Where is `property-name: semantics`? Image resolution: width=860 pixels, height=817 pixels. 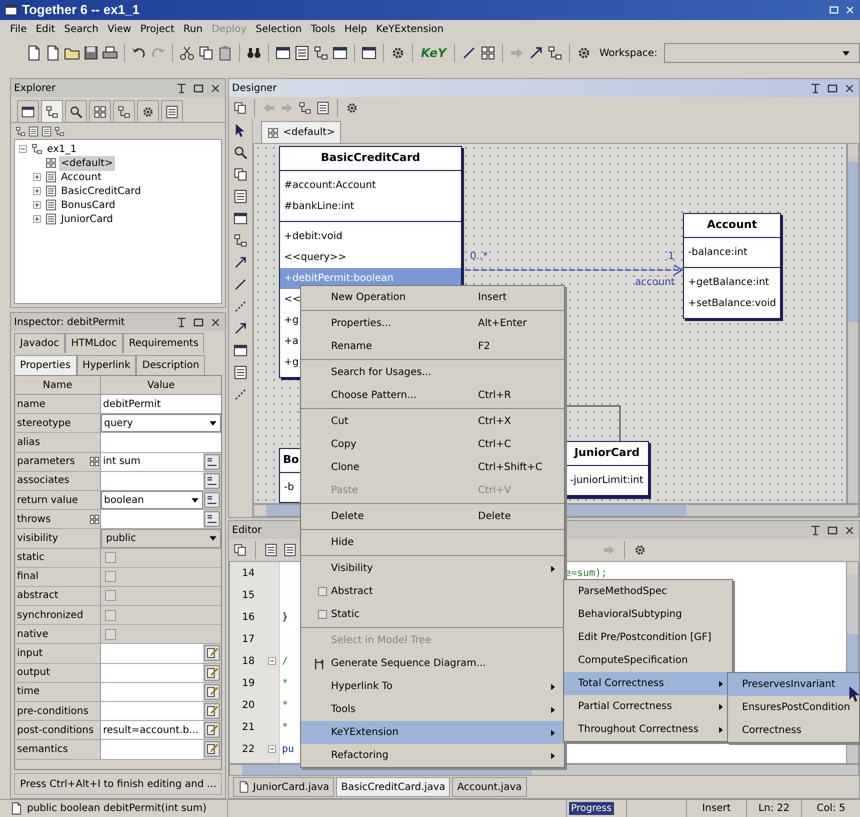 property-name: semantics is located at coordinates (43, 749).